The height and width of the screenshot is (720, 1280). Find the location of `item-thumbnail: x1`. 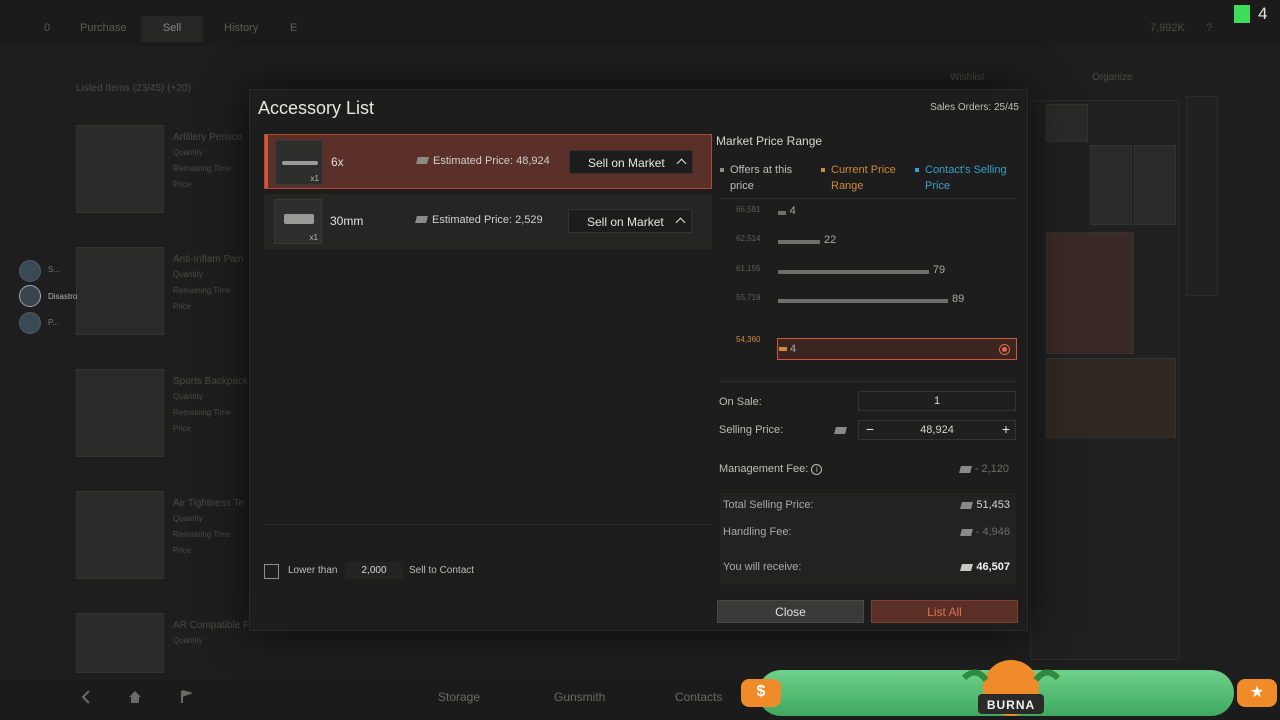

item-thumbnail: x1 is located at coordinates (298, 221).